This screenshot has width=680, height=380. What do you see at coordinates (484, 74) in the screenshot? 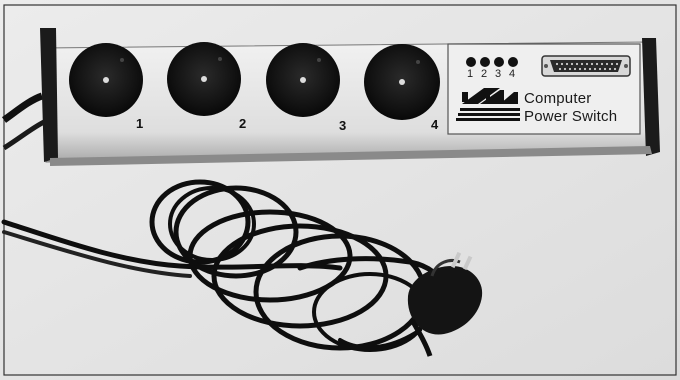
I see `indicator-label-2: 2` at bounding box center [484, 74].